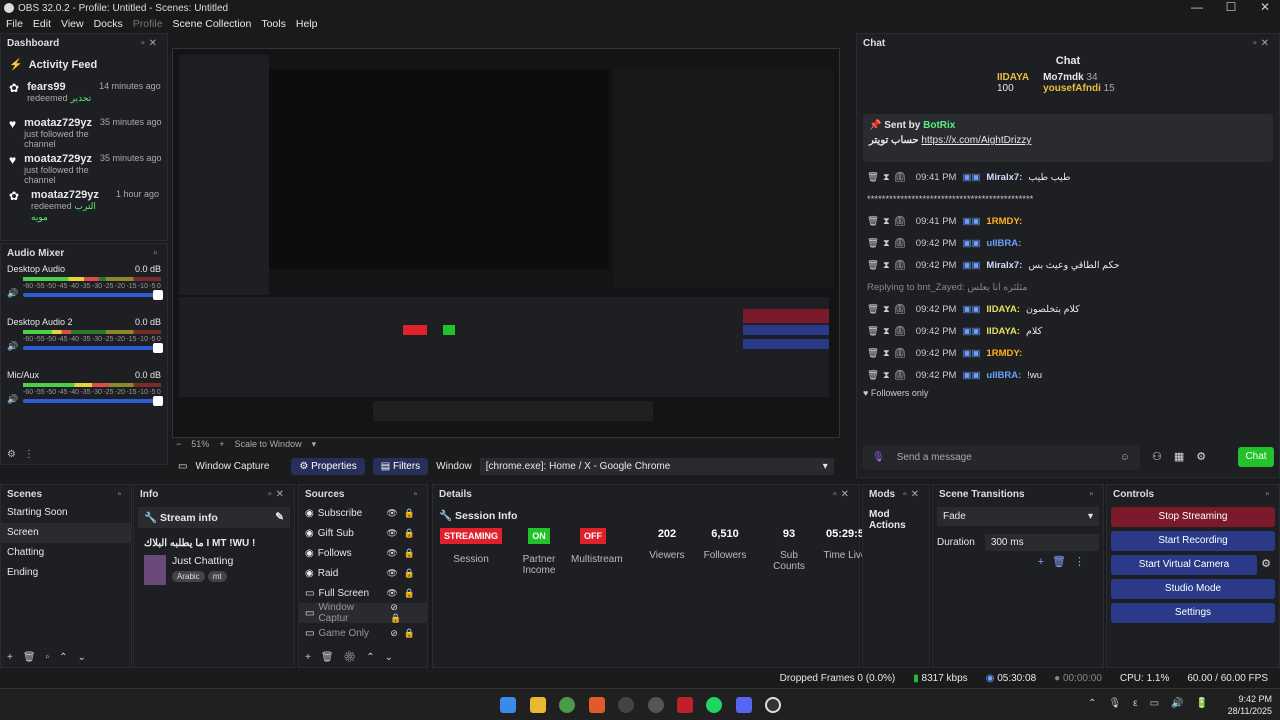 The width and height of the screenshot is (1280, 720). Describe the element at coordinates (1068, 375) in the screenshot. I see `chat-message: 🗑⧗⏲ 09:42 PM ▣▣ uIIBRA: !wu` at that location.